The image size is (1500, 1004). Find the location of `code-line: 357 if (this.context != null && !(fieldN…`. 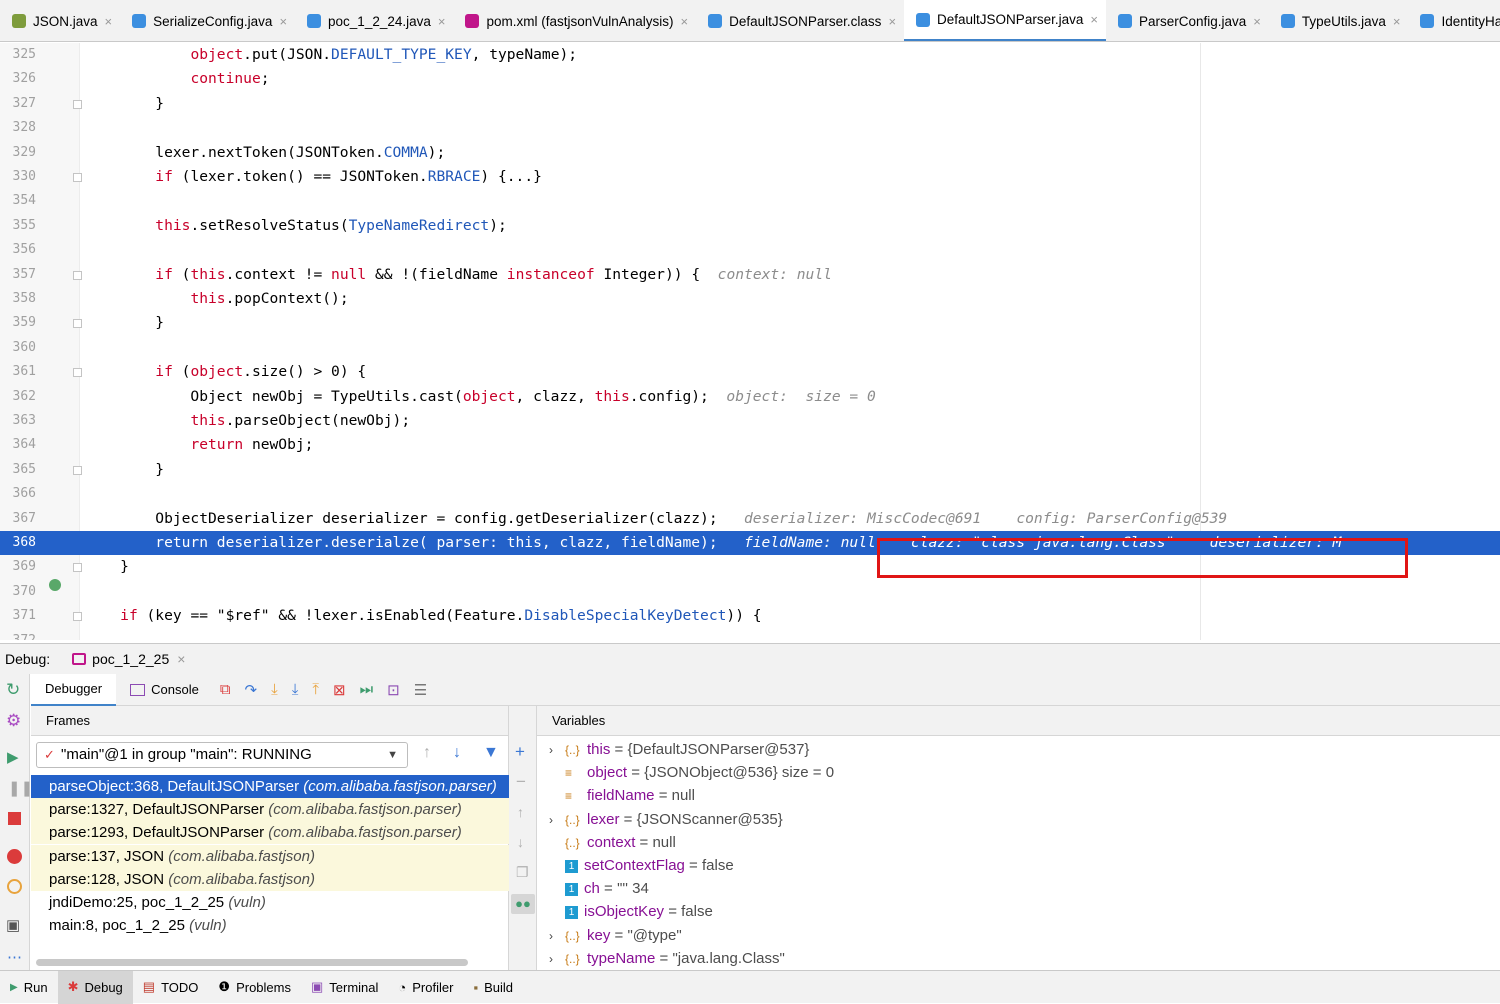

code-line: 357 if (this.context != null && !(fieldN… is located at coordinates (750, 275).